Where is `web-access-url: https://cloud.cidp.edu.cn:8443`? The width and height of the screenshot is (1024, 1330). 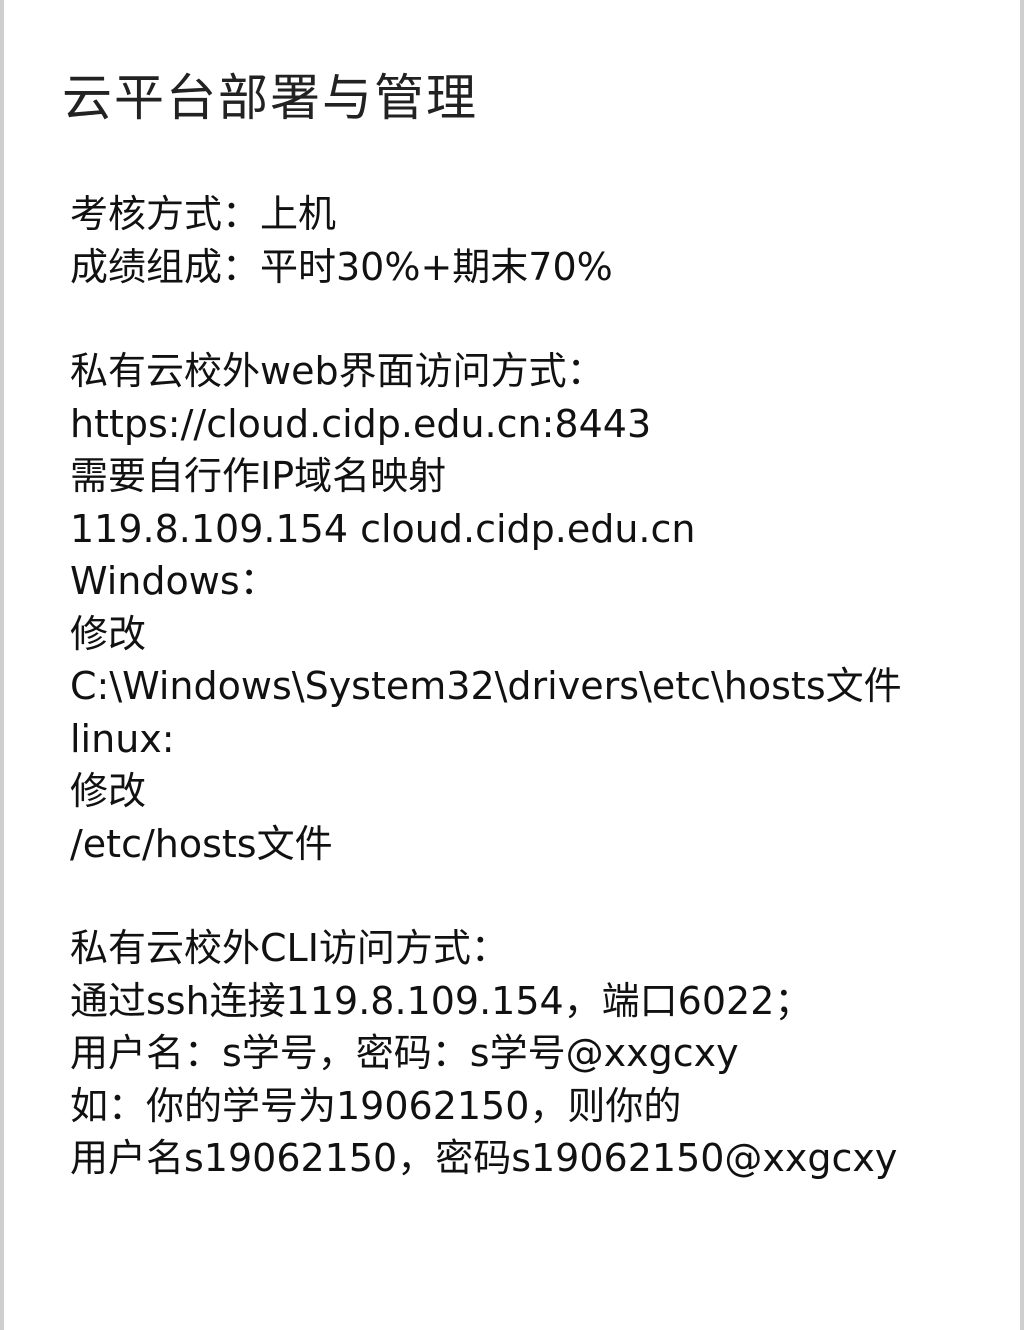
web-access-url: https://cloud.cidp.edu.cn:8443 is located at coordinates (361, 423).